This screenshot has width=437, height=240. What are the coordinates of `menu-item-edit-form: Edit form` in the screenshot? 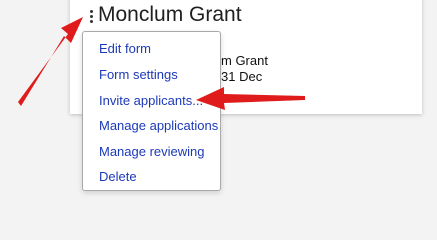 It's located at (125, 48).